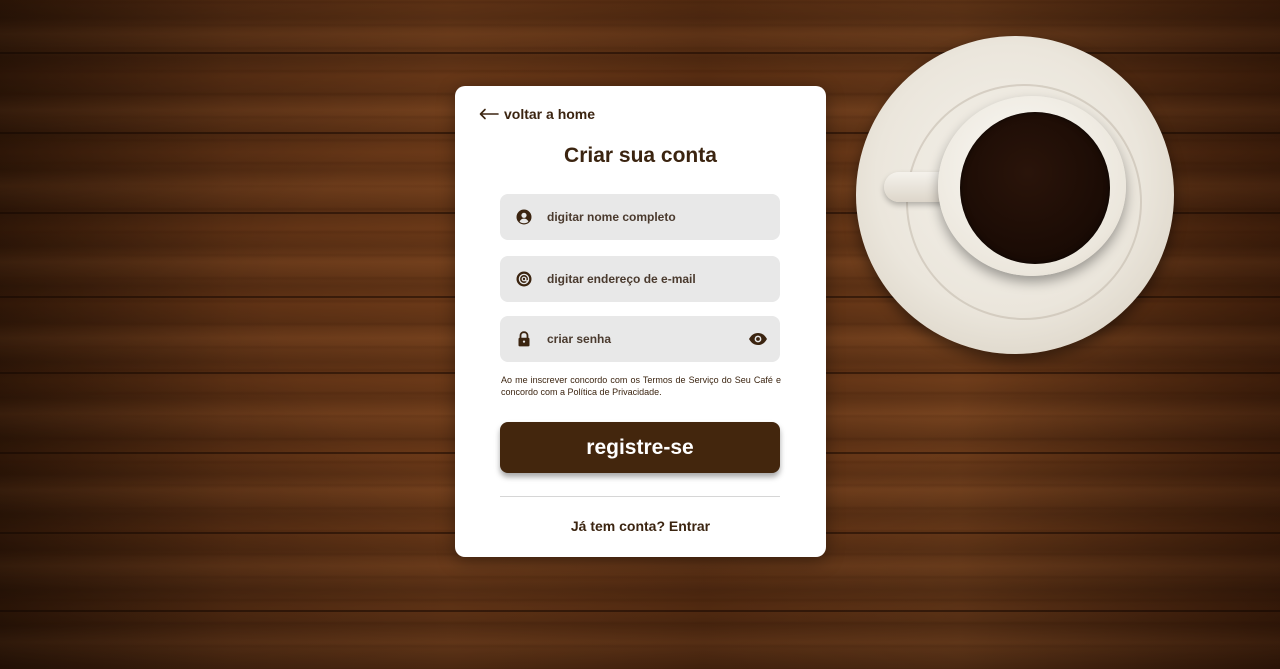 This screenshot has height=669, width=1280. I want to click on coffee, so click(1035, 188).